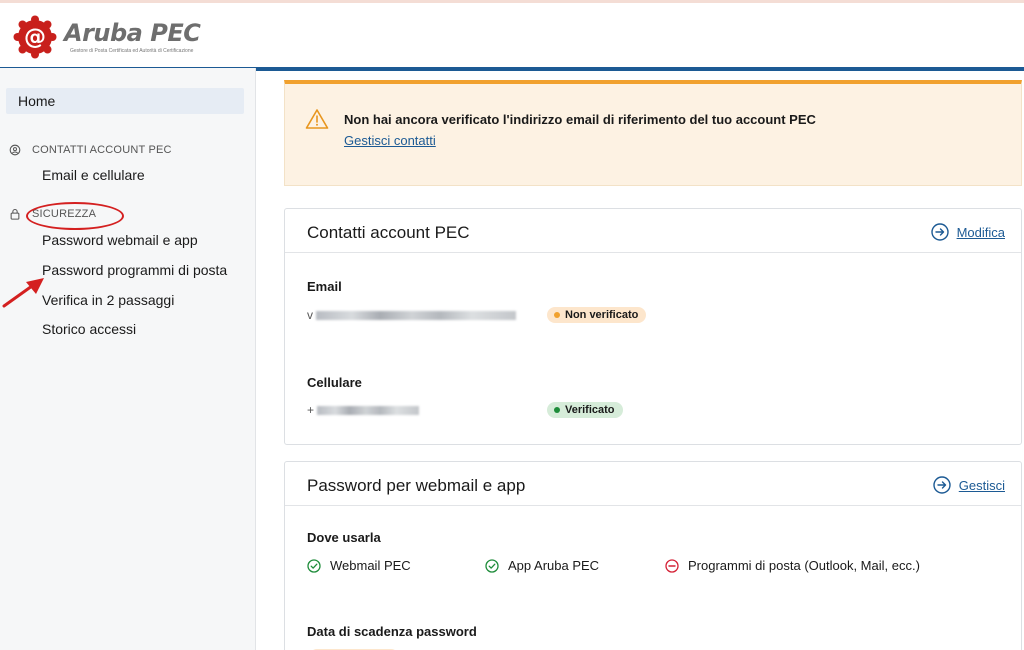 This screenshot has height=650, width=1024. I want to click on data-scadenza-password-label: Data di scadenza password, so click(392, 631).